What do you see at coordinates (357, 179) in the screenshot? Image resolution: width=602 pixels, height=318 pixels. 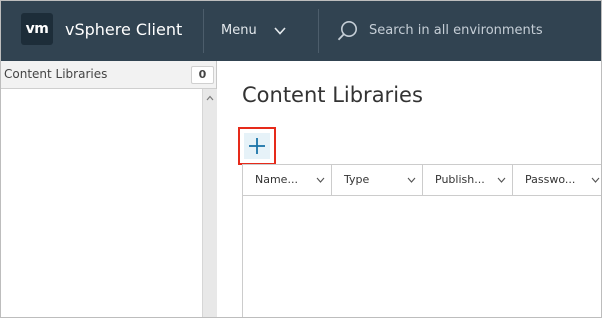 I see `column-header-label: Type` at bounding box center [357, 179].